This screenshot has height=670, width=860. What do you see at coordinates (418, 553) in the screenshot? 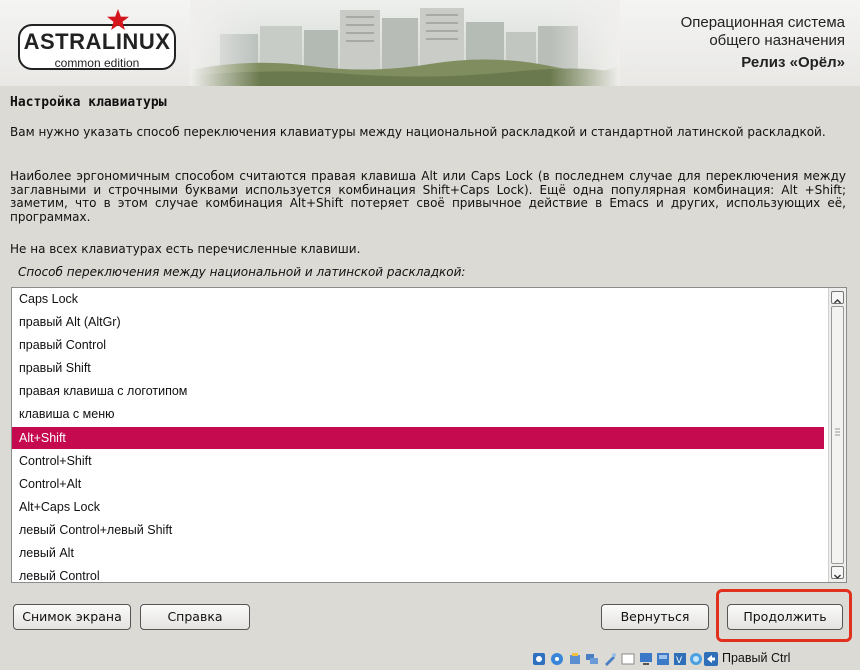
I see `list-item: левый Alt` at bounding box center [418, 553].